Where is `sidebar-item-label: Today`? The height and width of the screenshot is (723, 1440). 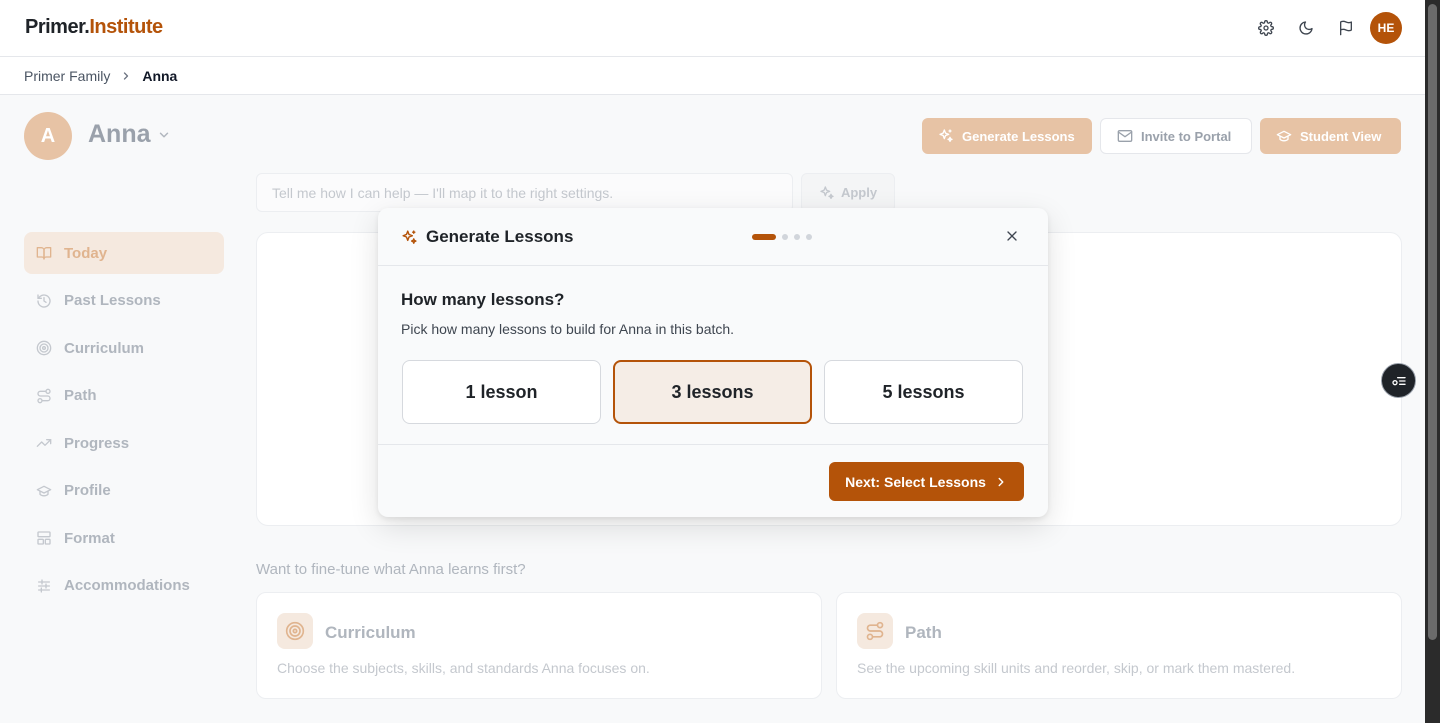 sidebar-item-label: Today is located at coordinates (86, 253).